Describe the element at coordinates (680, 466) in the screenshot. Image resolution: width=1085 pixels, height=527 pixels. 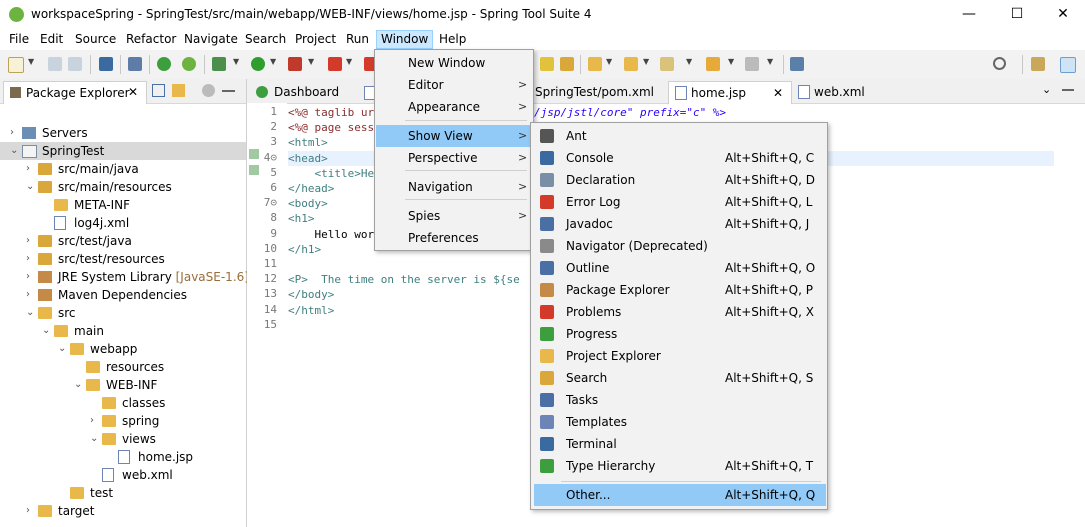
I see `show-view-item: Type Hierarchy Alt+Shift+Q, T` at that location.